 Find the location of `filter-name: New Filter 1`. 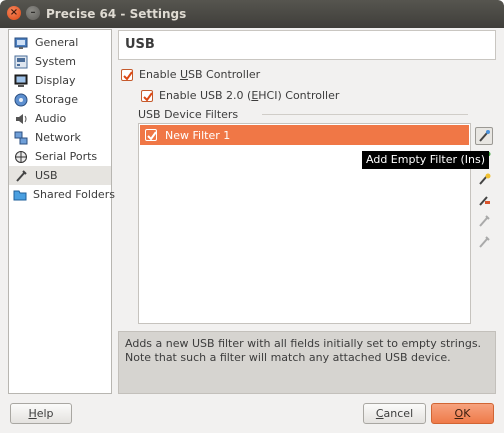

filter-name: New Filter 1 is located at coordinates (198, 135).